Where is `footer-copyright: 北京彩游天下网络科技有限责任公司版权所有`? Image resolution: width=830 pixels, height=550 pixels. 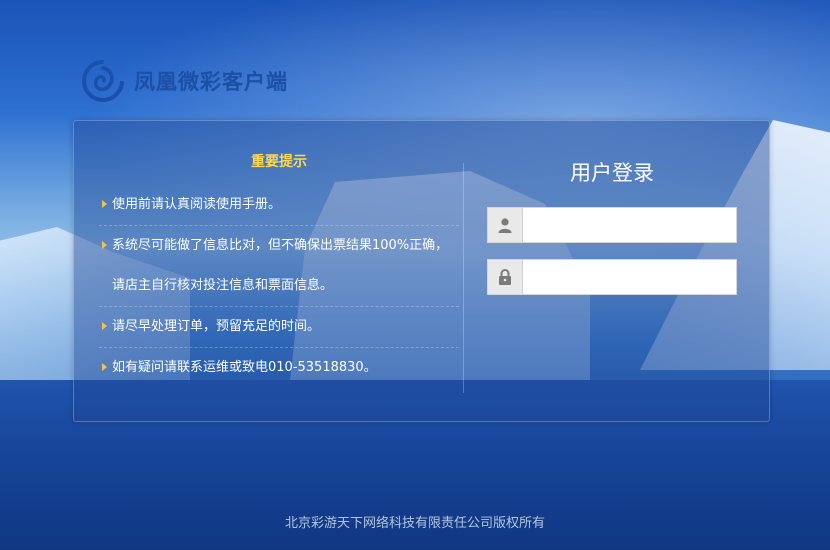
footer-copyright: 北京彩游天下网络科技有限责任公司版权所有 is located at coordinates (414, 523).